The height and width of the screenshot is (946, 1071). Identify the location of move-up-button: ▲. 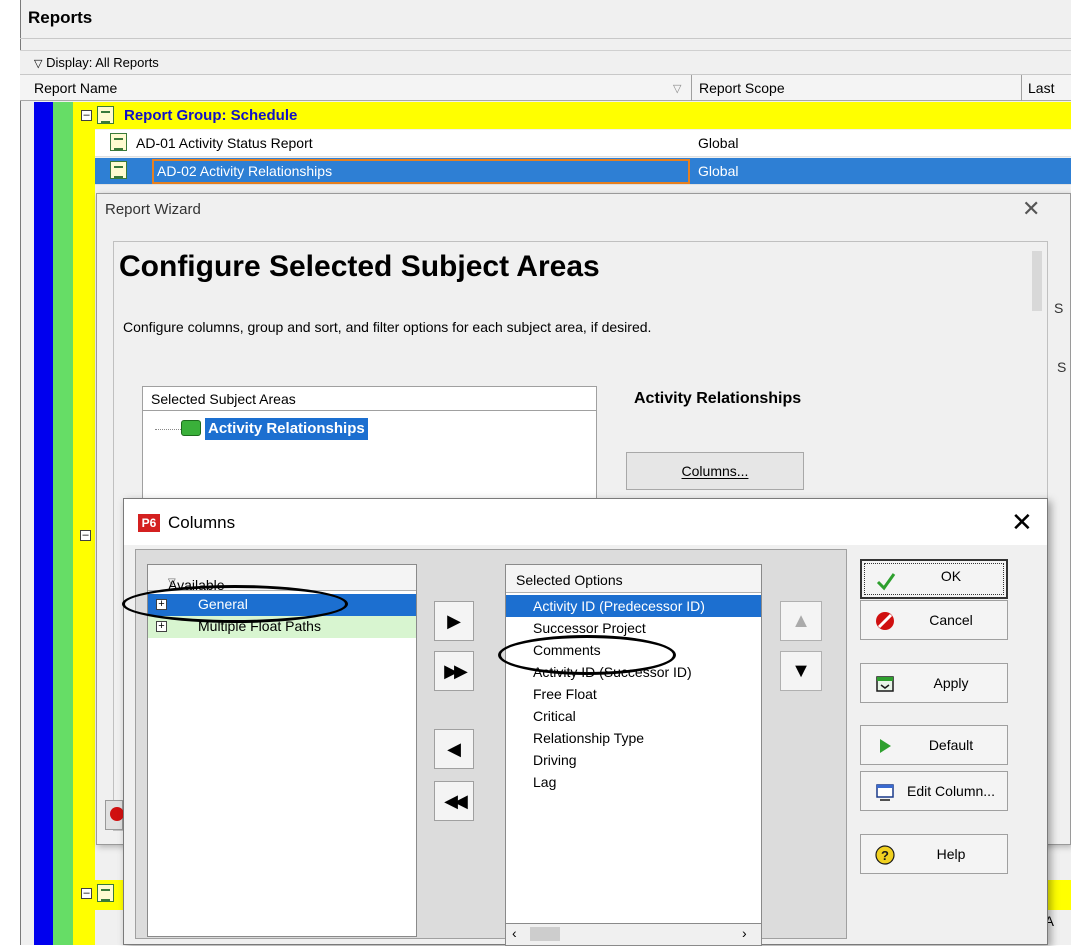
(801, 621).